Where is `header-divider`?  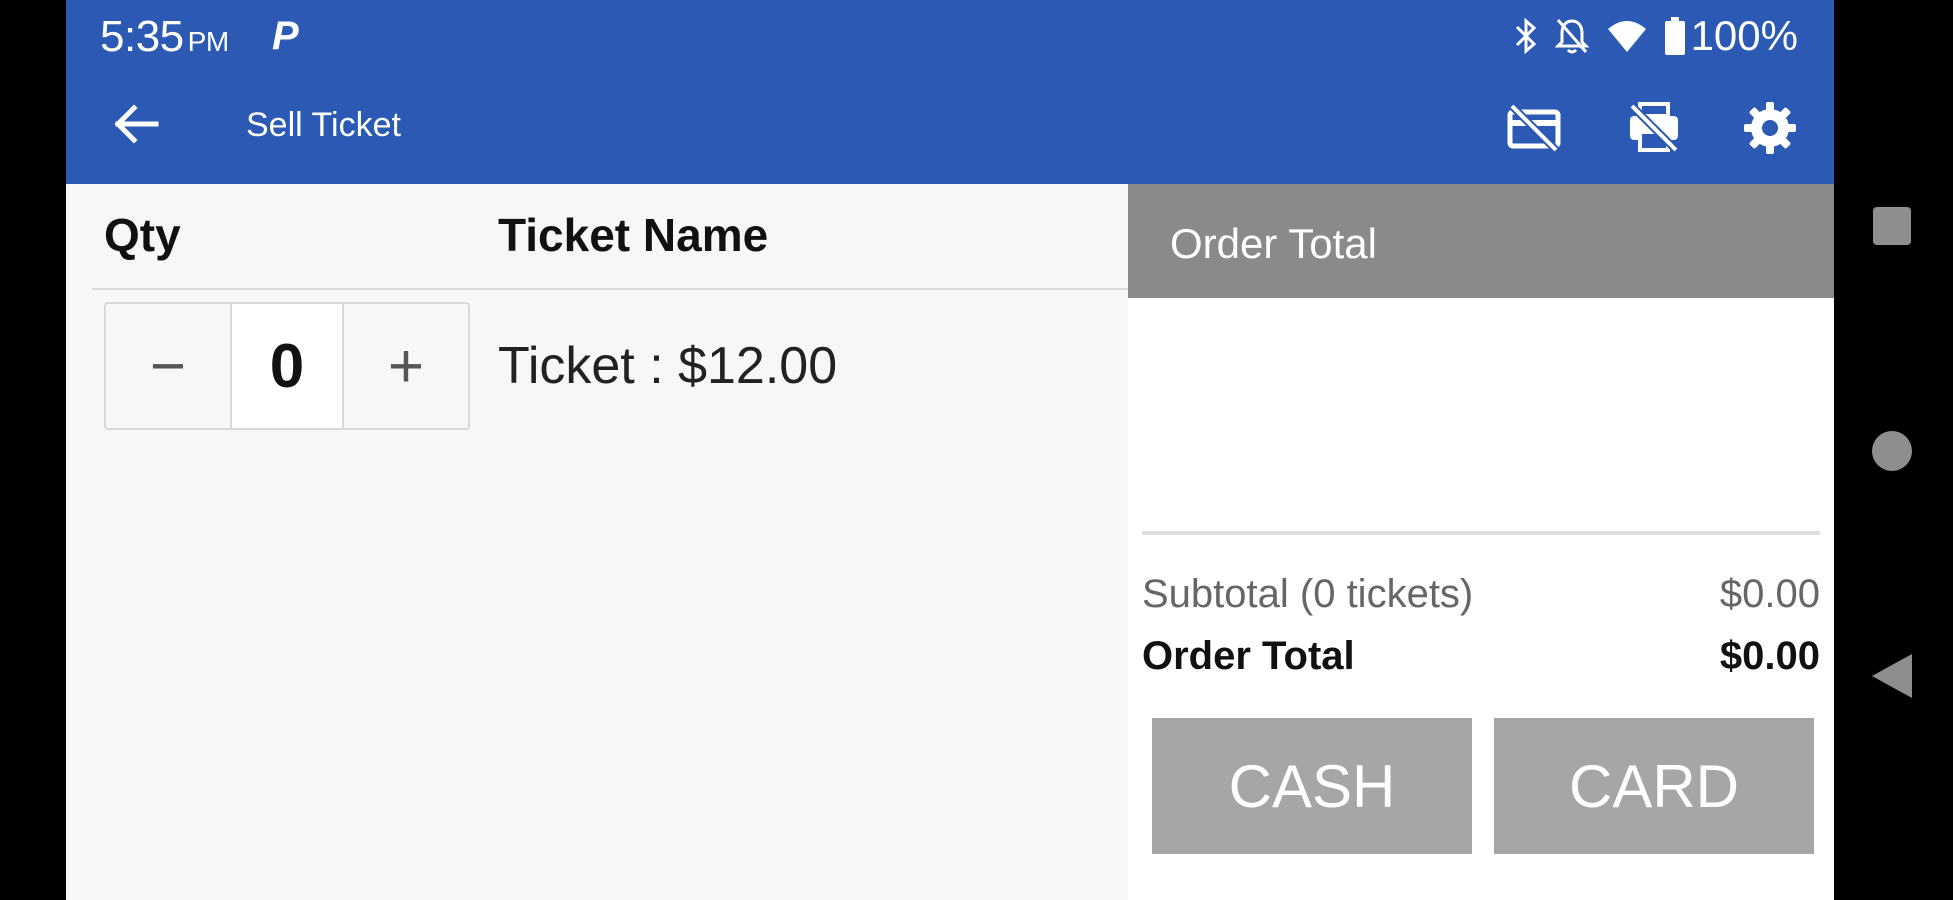 header-divider is located at coordinates (610, 289).